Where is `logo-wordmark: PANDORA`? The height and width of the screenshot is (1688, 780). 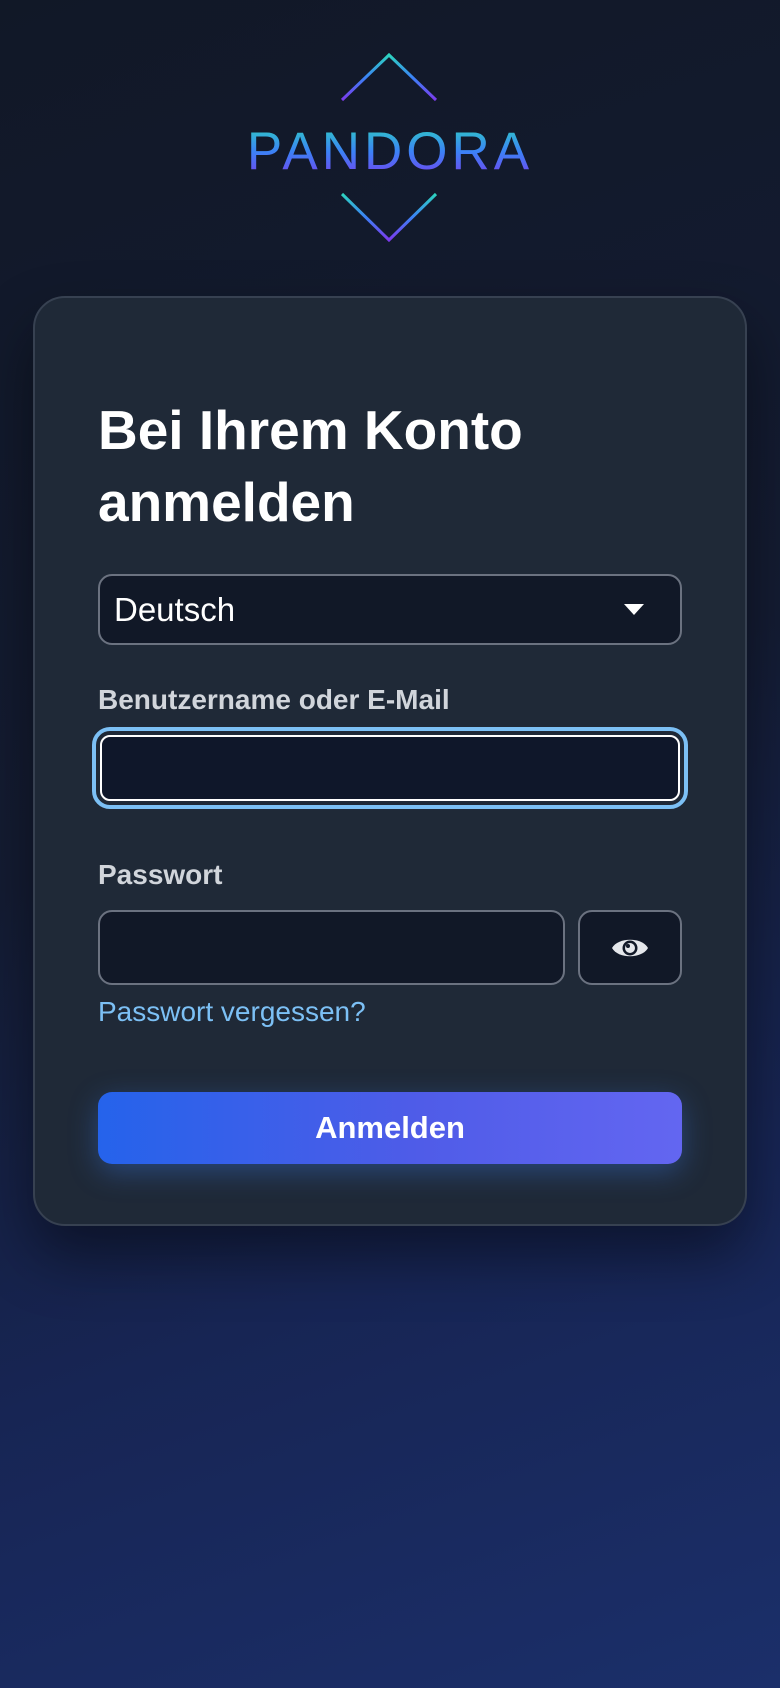
logo-wordmark: PANDORA is located at coordinates (390, 151).